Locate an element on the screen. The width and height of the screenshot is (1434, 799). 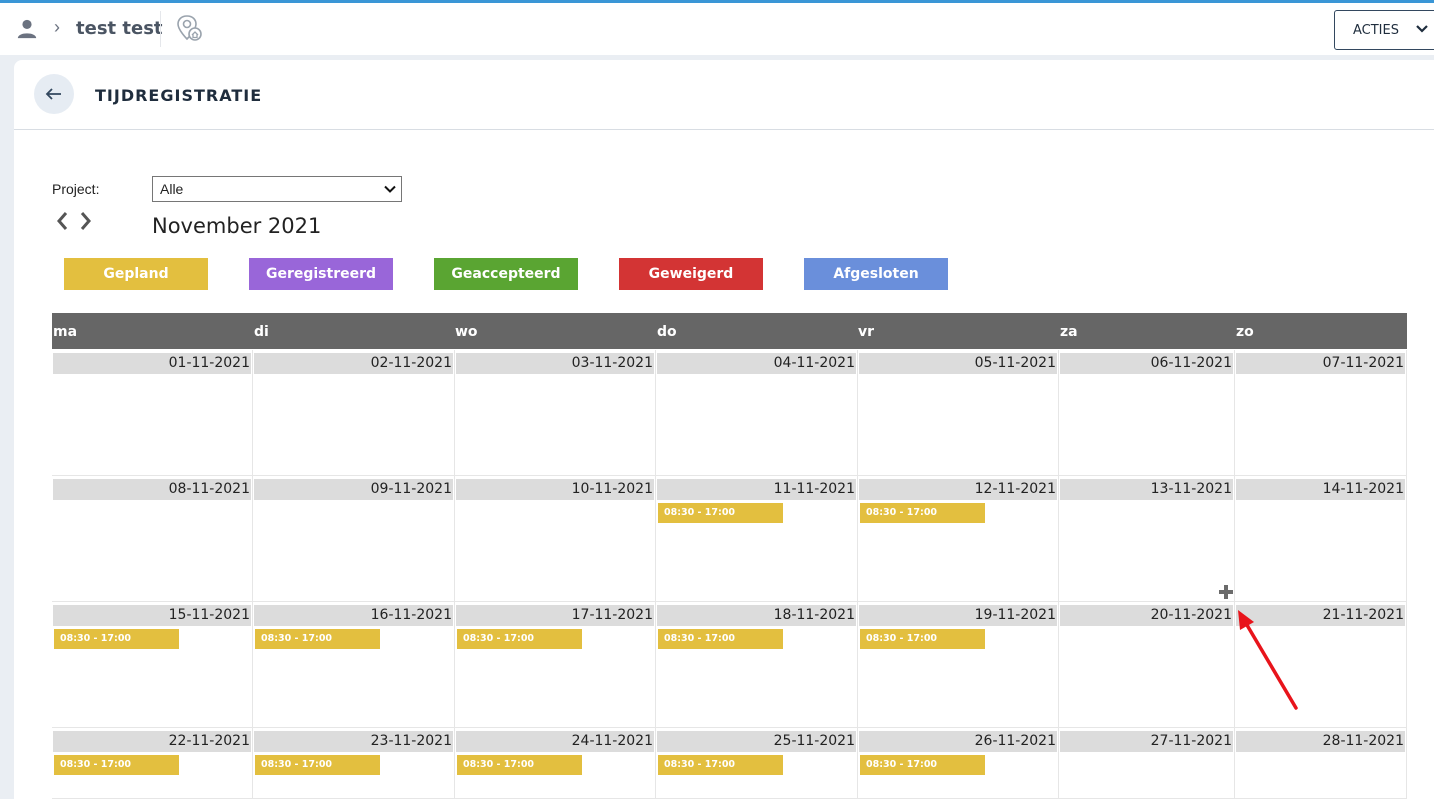
calendar-day-cell: 04-11-2021 is located at coordinates (757, 413).